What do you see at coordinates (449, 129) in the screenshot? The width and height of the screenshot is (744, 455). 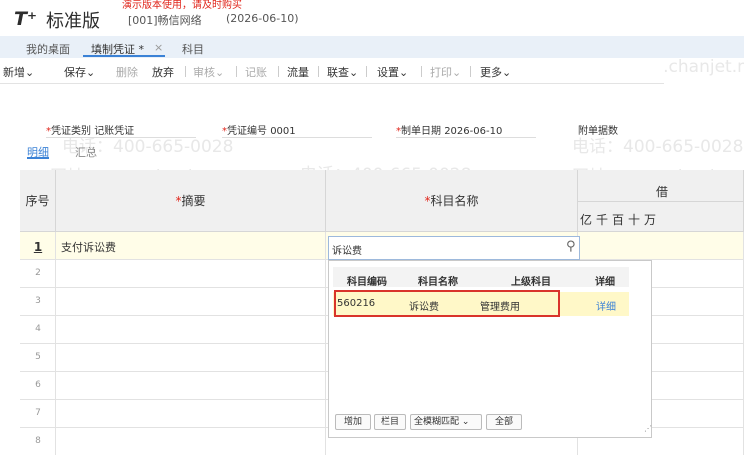 I see `voucher-date-field: *制单日期 2026-06-10` at bounding box center [449, 129].